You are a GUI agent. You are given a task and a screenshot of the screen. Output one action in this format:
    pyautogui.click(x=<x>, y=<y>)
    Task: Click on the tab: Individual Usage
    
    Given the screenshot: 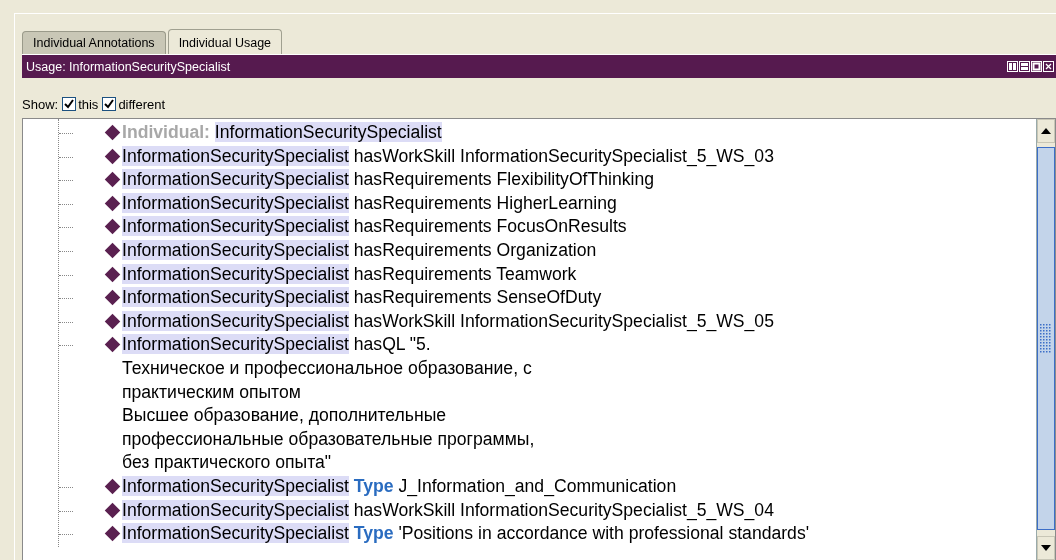 What is the action you would take?
    pyautogui.click(x=225, y=41)
    